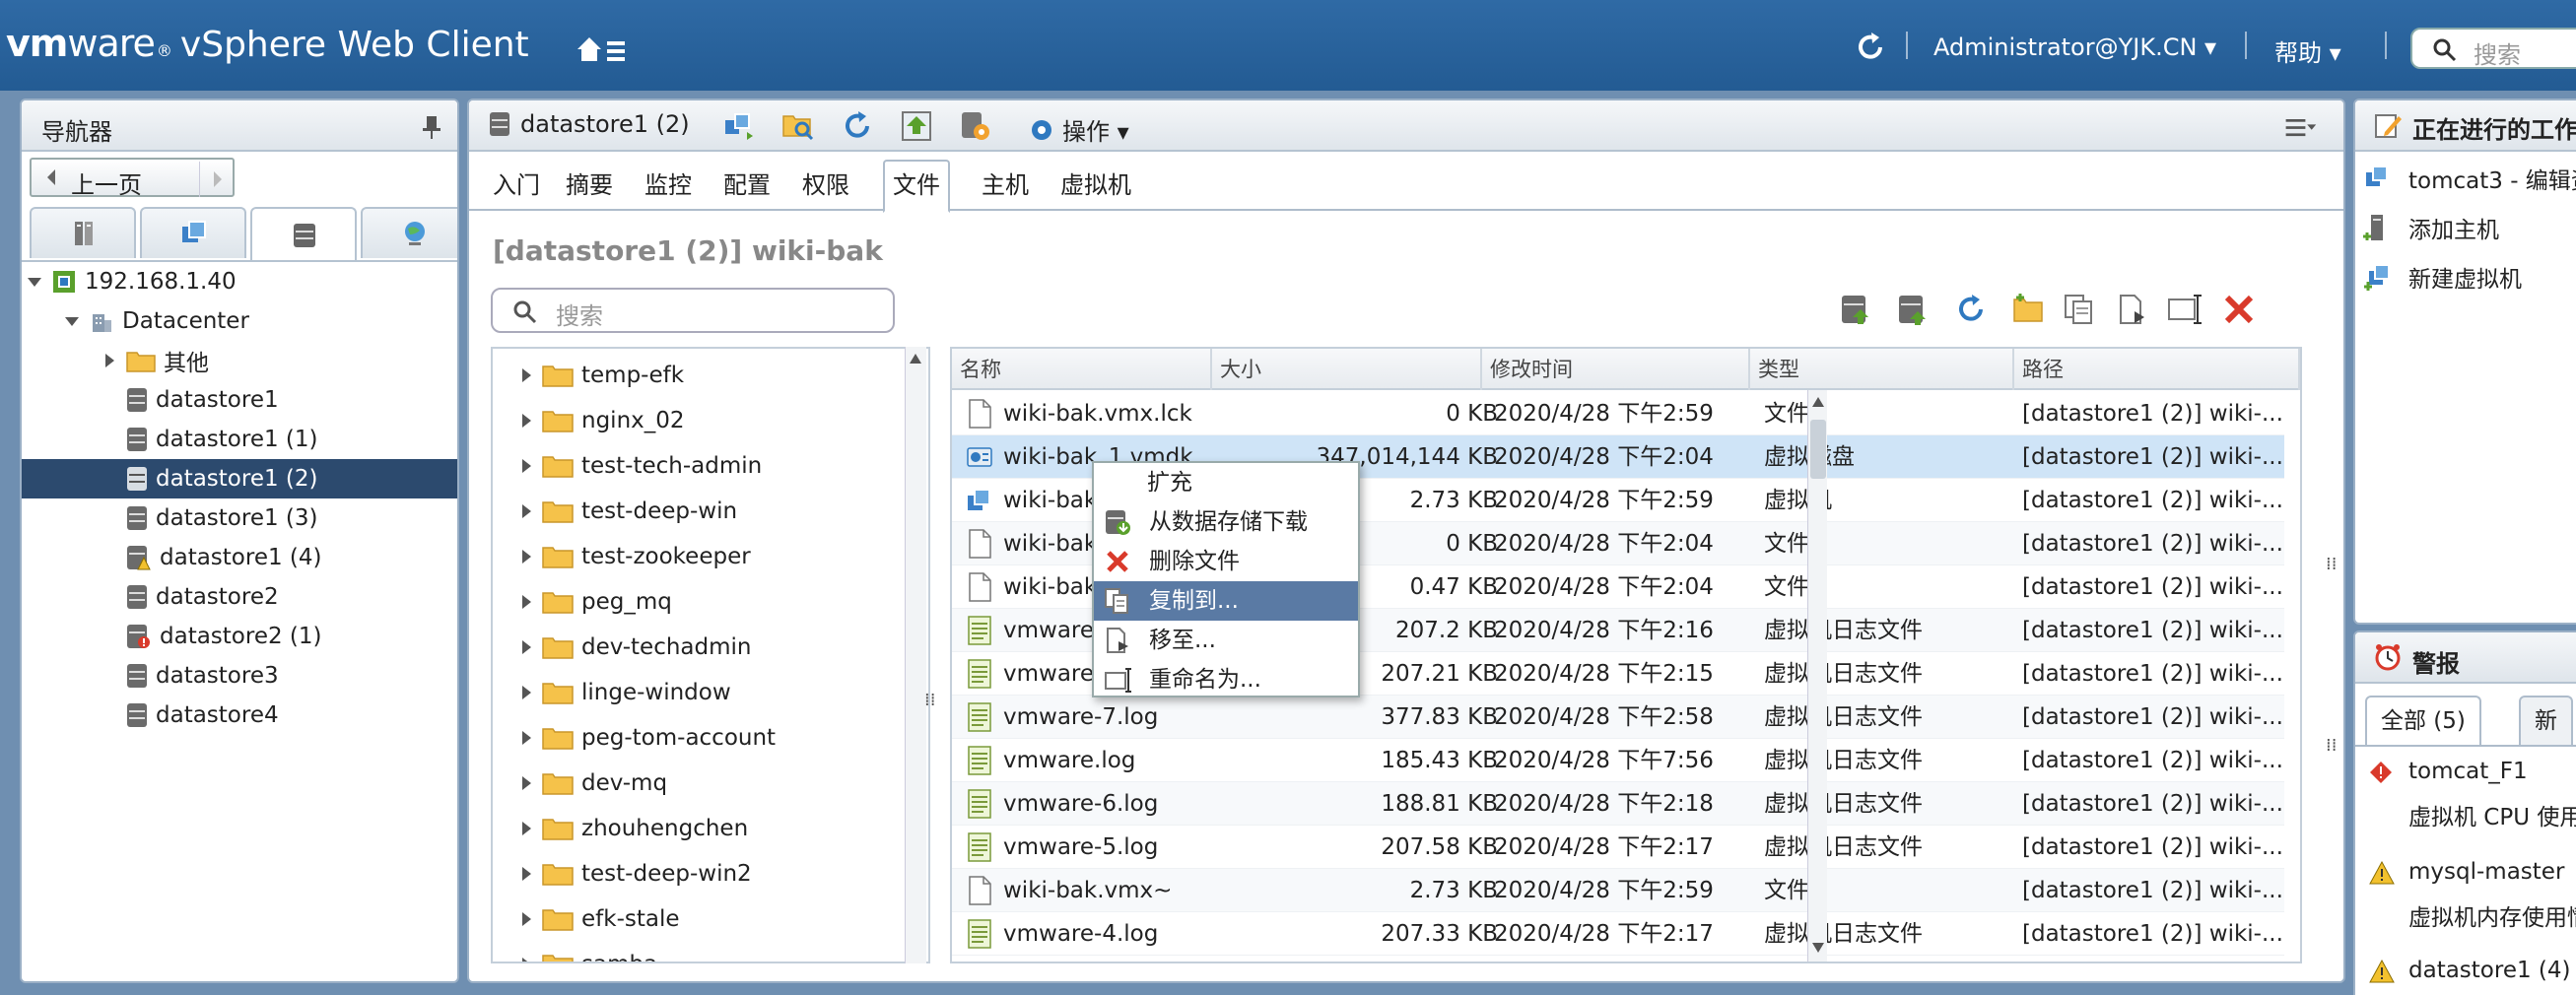 The width and height of the screenshot is (2576, 995). What do you see at coordinates (627, 466) in the screenshot?
I see `folder-item: test-tech-admin` at bounding box center [627, 466].